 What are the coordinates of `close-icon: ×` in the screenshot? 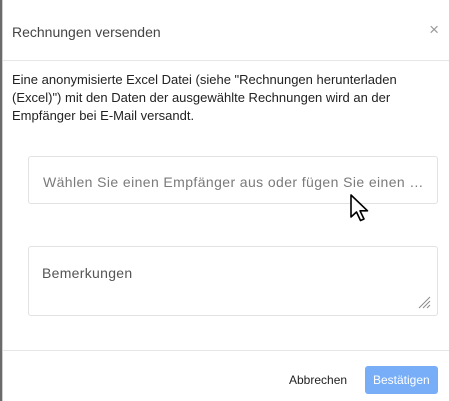 It's located at (434, 30).